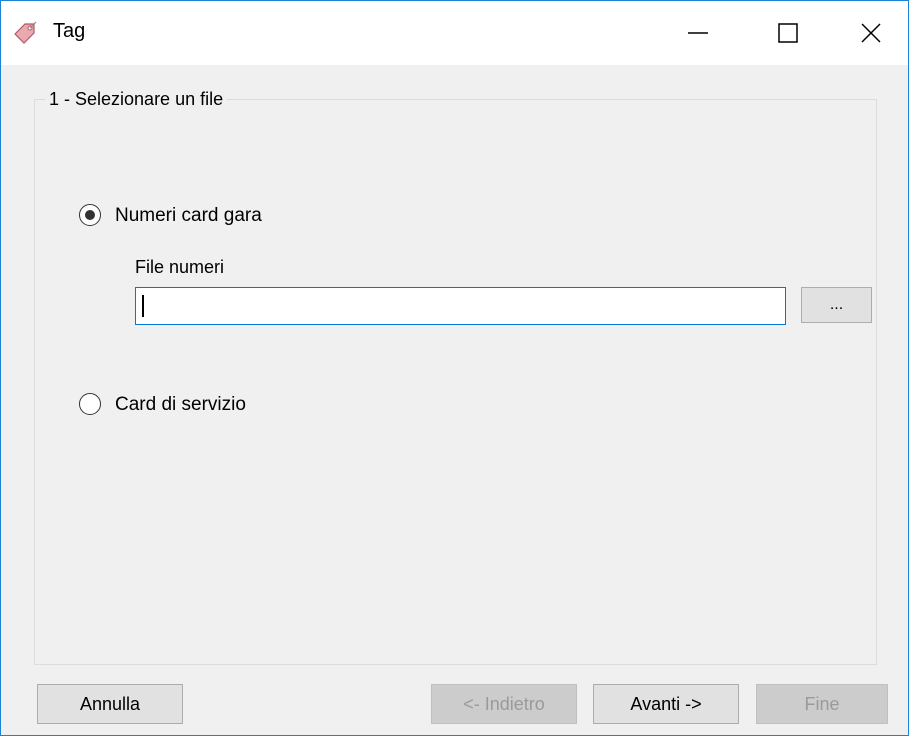 This screenshot has width=909, height=736. What do you see at coordinates (110, 704) in the screenshot?
I see `cancel-button: Annulla` at bounding box center [110, 704].